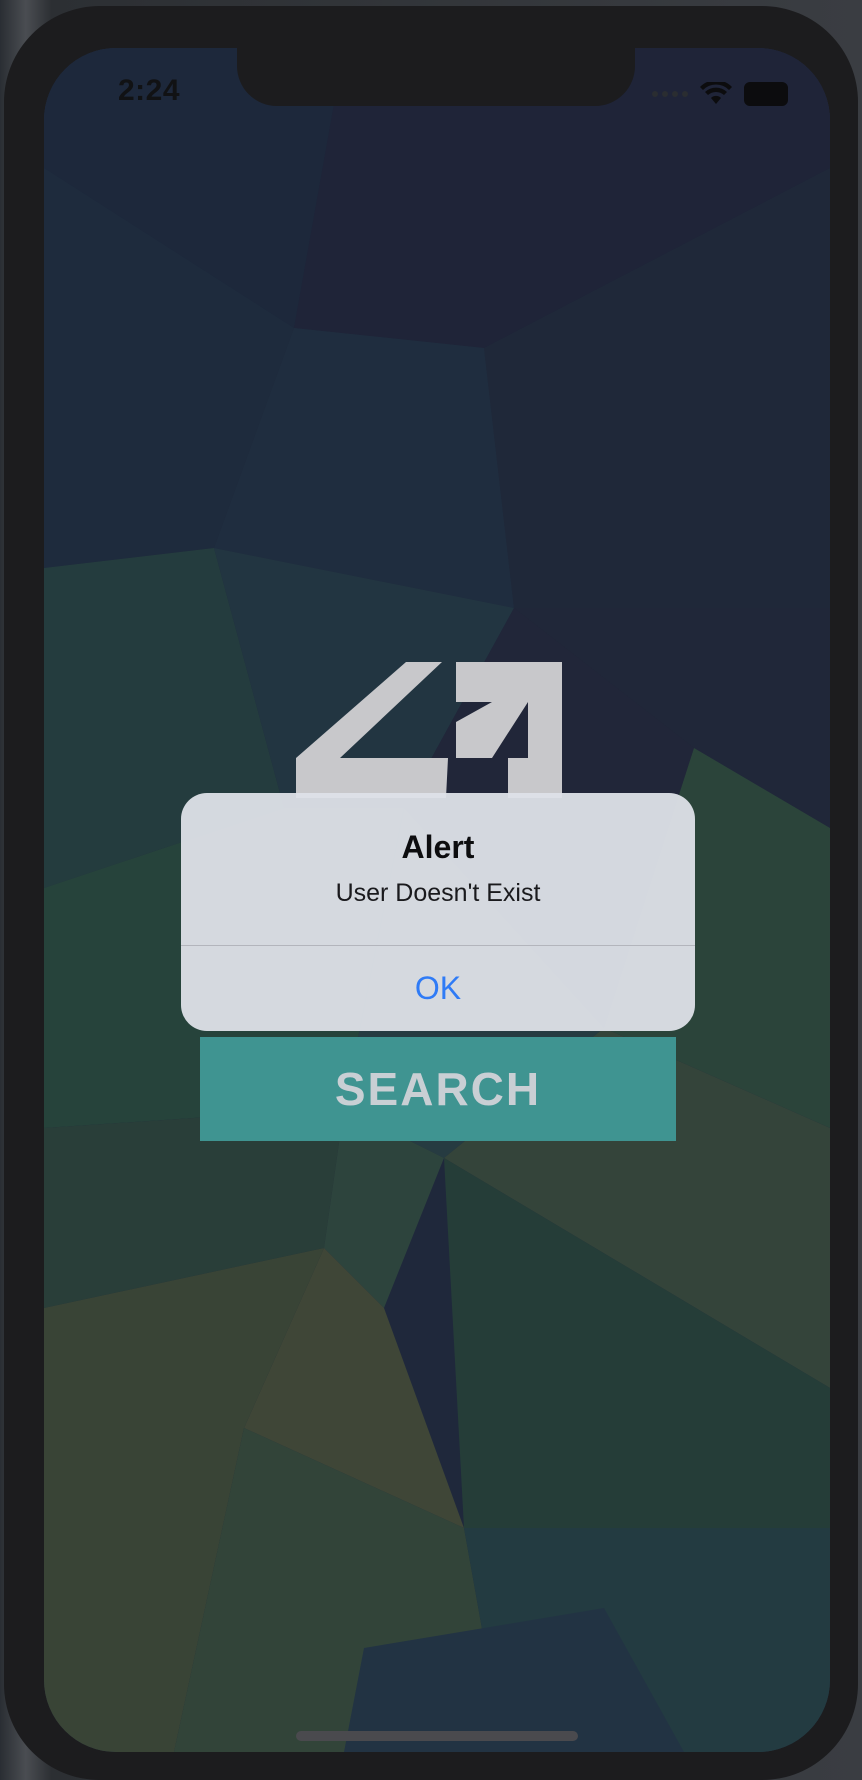 The image size is (862, 1780). What do you see at coordinates (149, 90) in the screenshot?
I see `status-time: 2:24` at bounding box center [149, 90].